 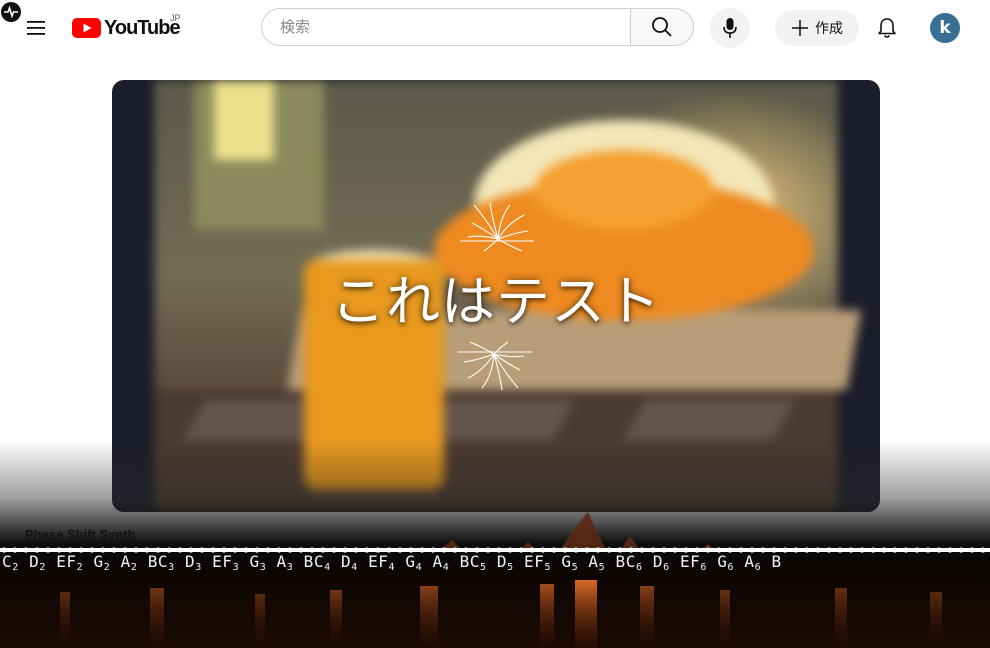 I want to click on notifications-button, so click(x=887, y=28).